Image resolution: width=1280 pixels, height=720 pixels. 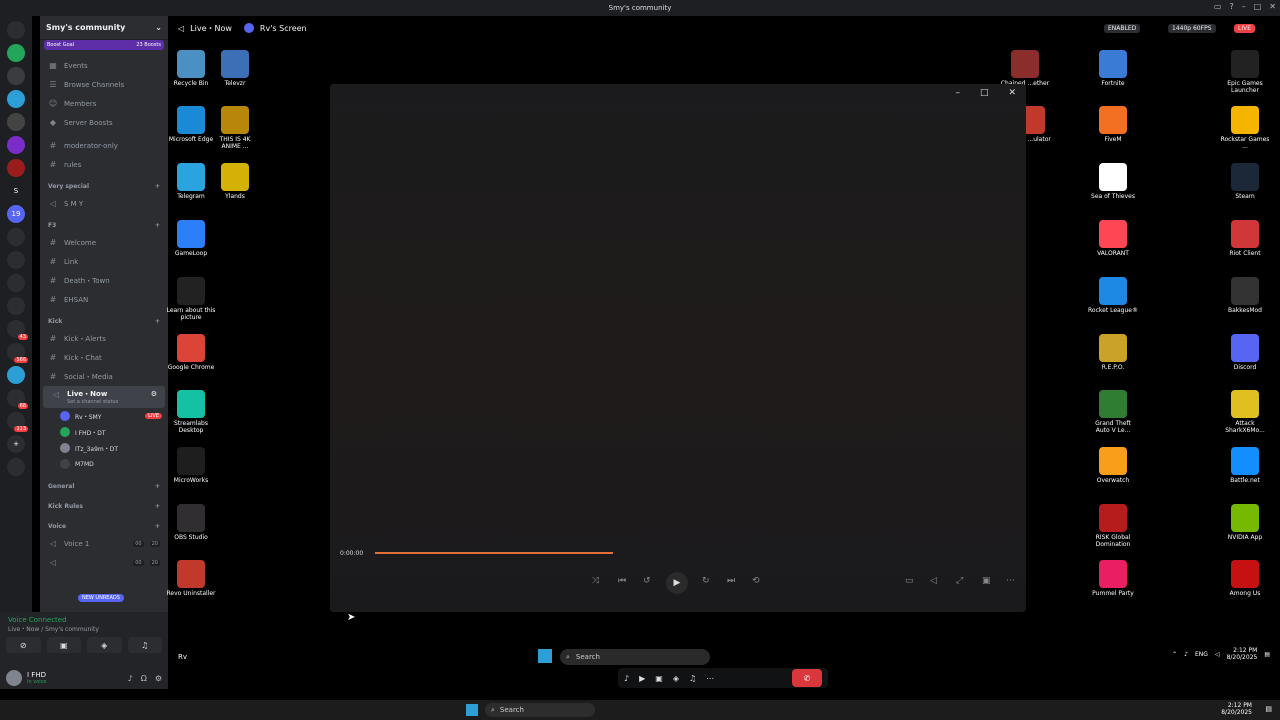 What do you see at coordinates (16, 191) in the screenshot?
I see `server-icon: S` at bounding box center [16, 191].